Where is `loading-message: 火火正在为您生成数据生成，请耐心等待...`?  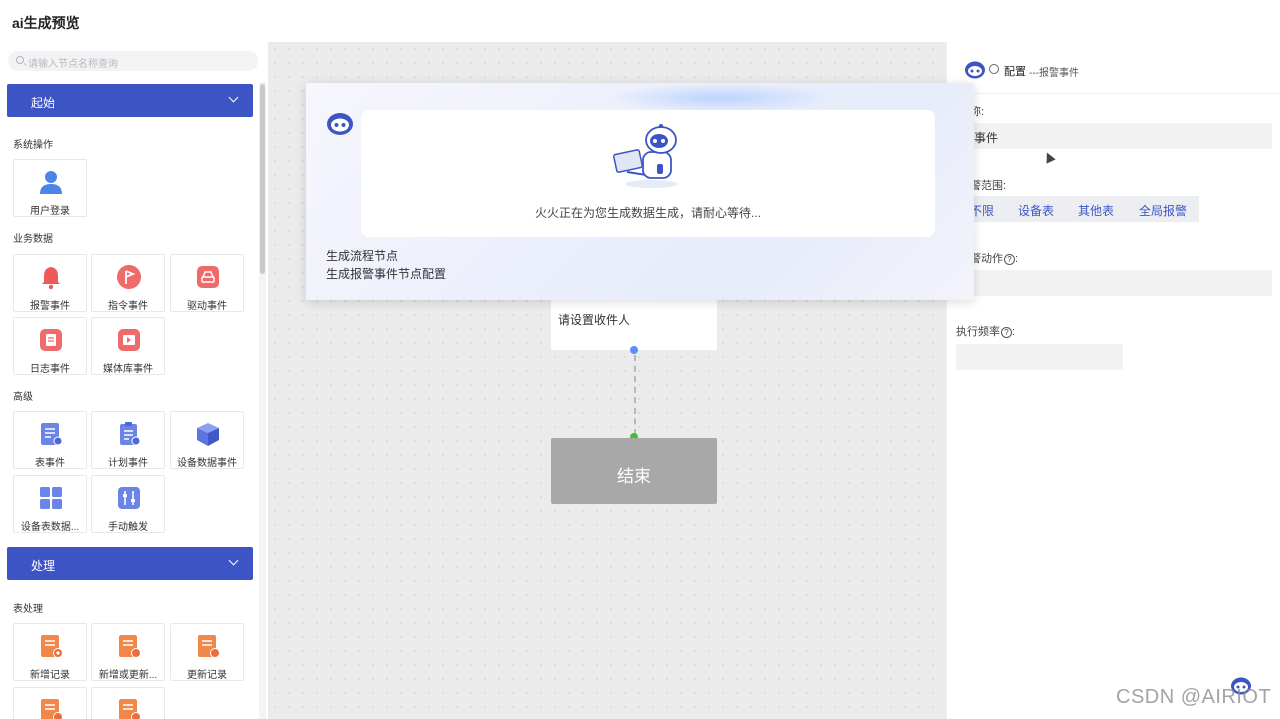 loading-message: 火火正在为您生成数据生成，请耐心等待... is located at coordinates (647, 213).